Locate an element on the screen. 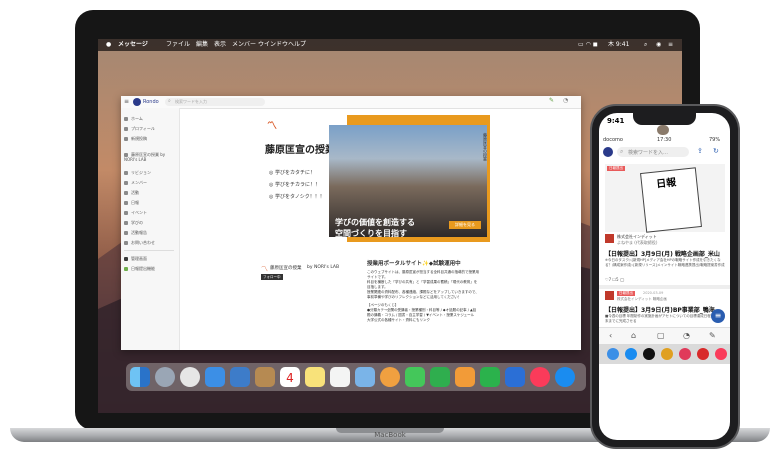  photos-icon is located at coordinates (240, 377).